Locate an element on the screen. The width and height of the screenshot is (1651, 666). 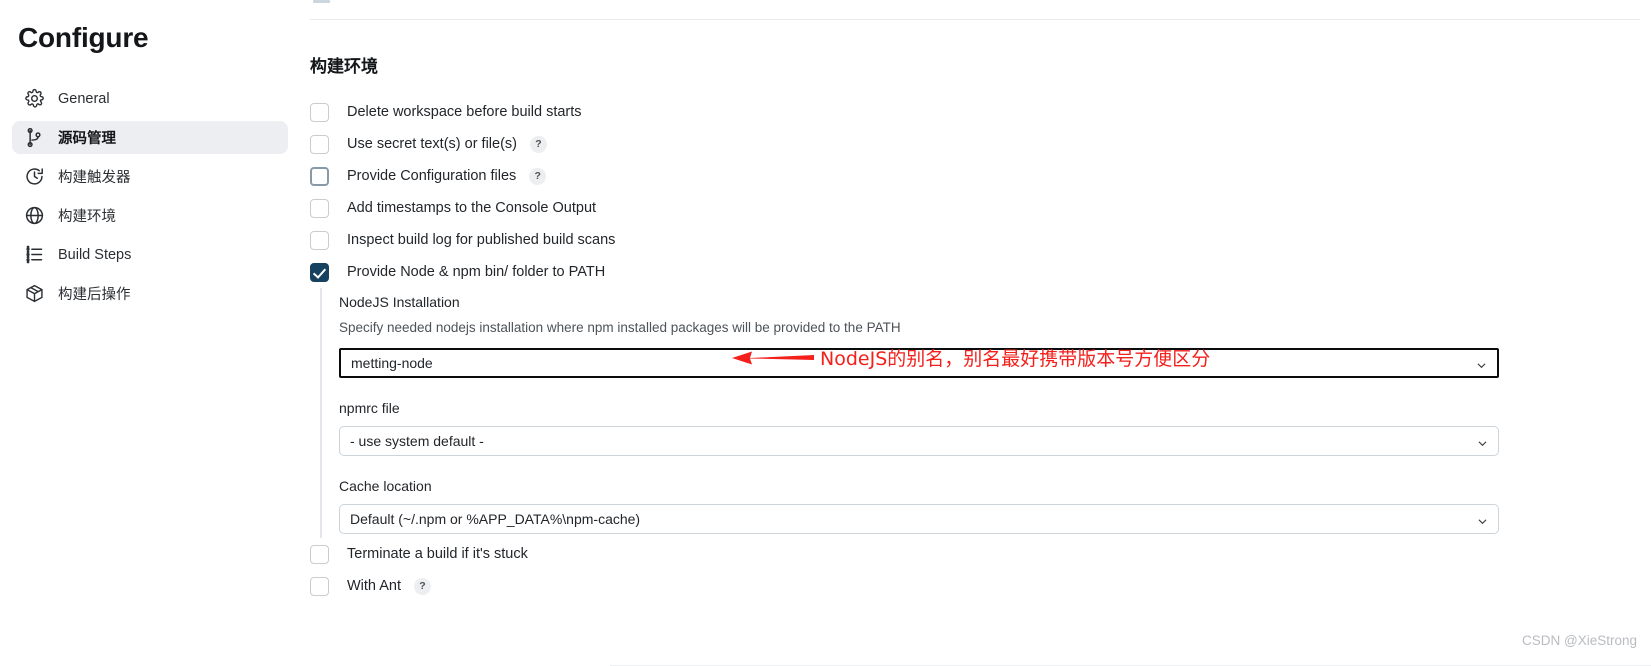
sidebar-item-6: 构建后操作 is located at coordinates (150, 293).